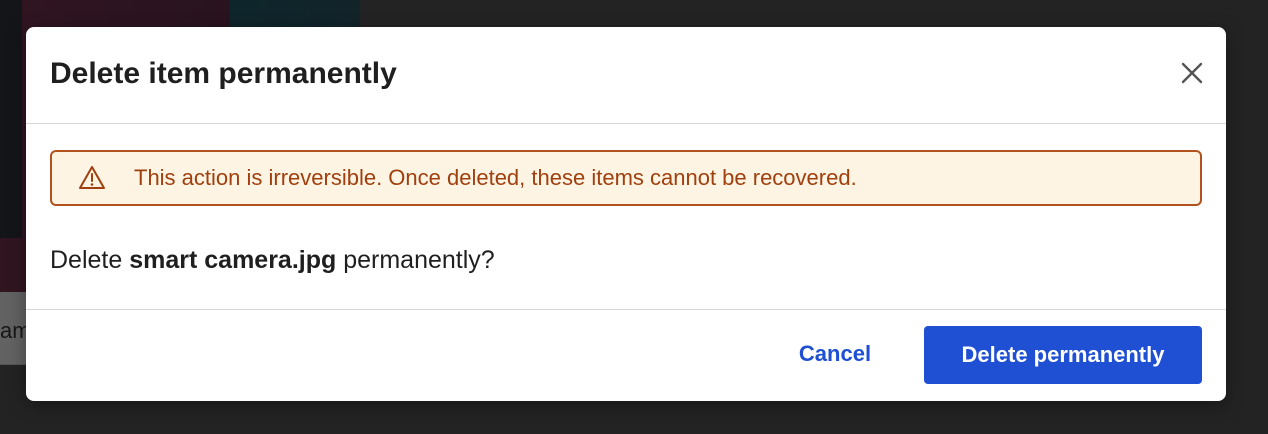 Image resolution: width=1268 pixels, height=434 pixels. I want to click on file-name: smart camera.jpg, so click(233, 260).